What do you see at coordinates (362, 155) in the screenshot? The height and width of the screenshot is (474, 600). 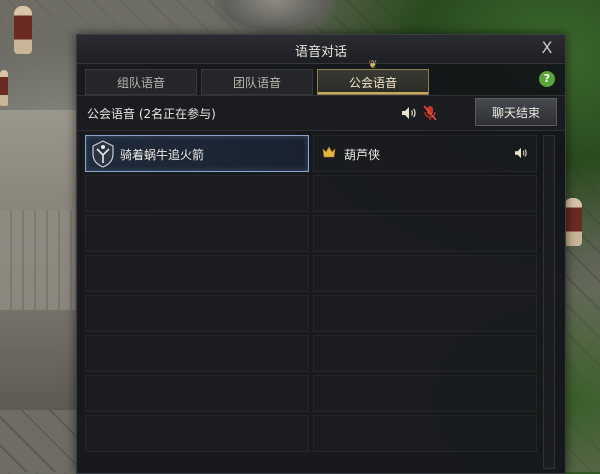 I see `member-name: 葫芦侠` at bounding box center [362, 155].